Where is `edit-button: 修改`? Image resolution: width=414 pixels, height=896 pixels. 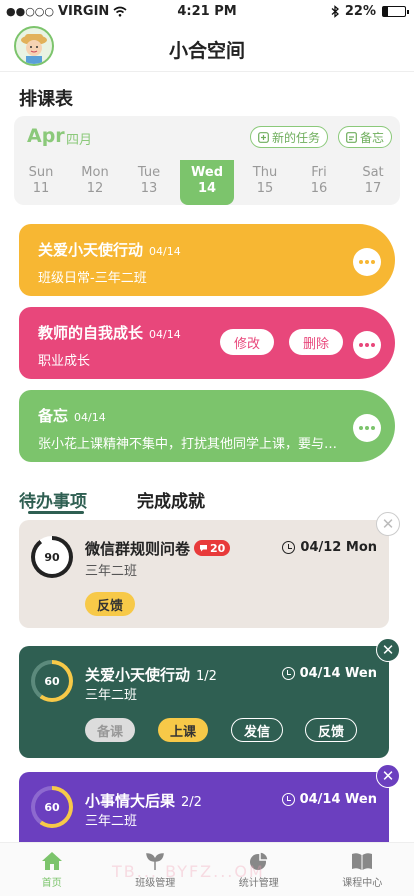
edit-button: 修改 is located at coordinates (247, 342).